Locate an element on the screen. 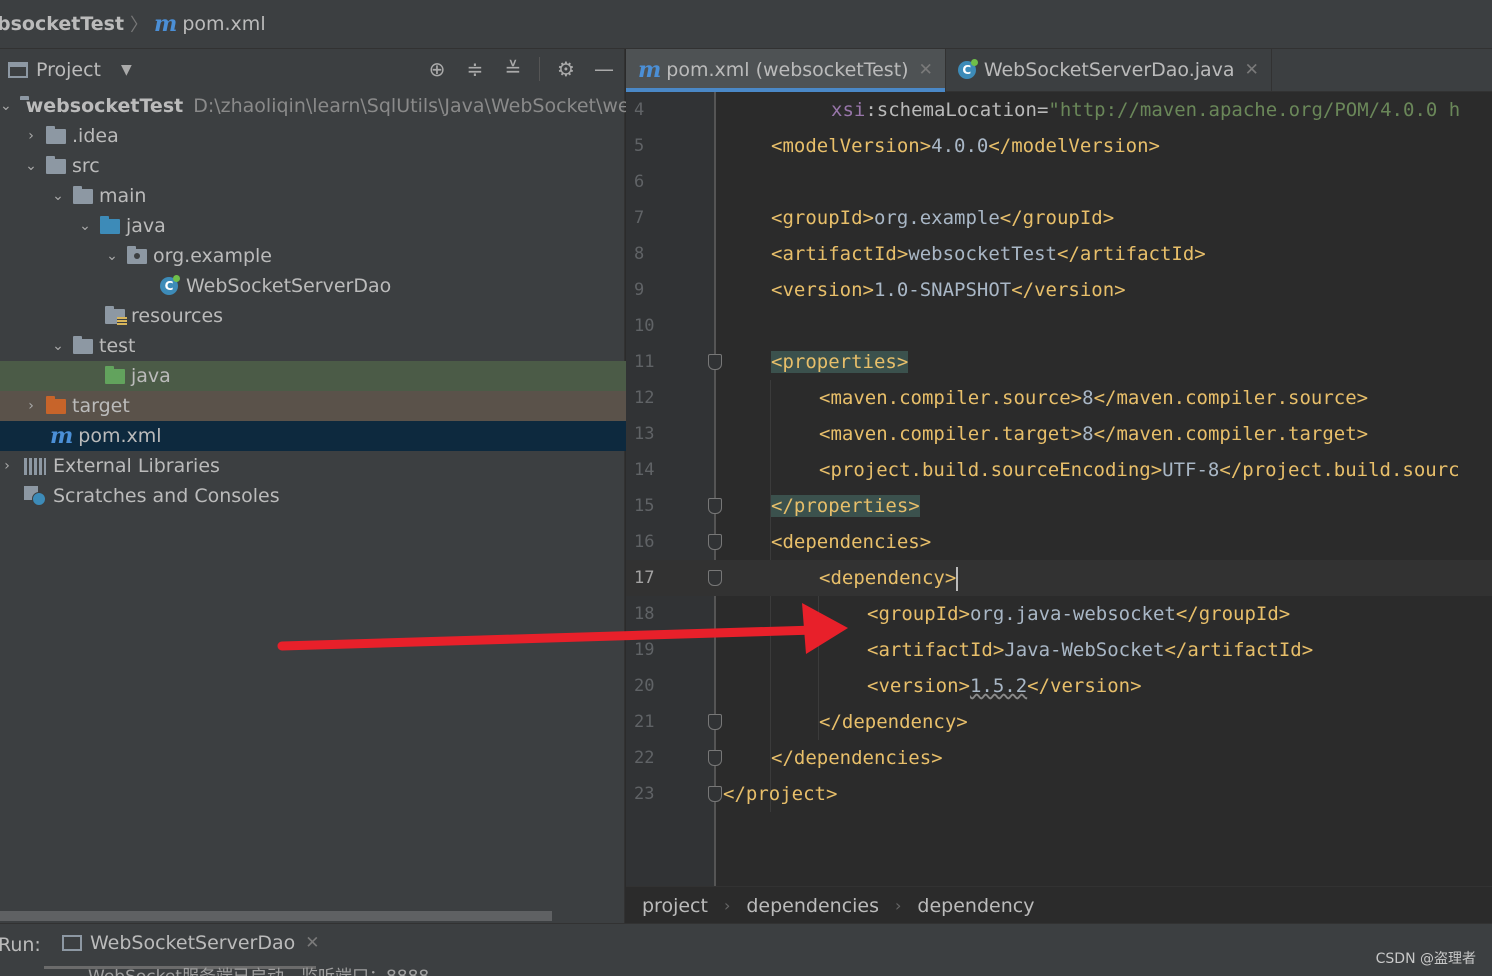 The width and height of the screenshot is (1492, 976). xml-text: Java-WebSocket is located at coordinates (1084, 650).